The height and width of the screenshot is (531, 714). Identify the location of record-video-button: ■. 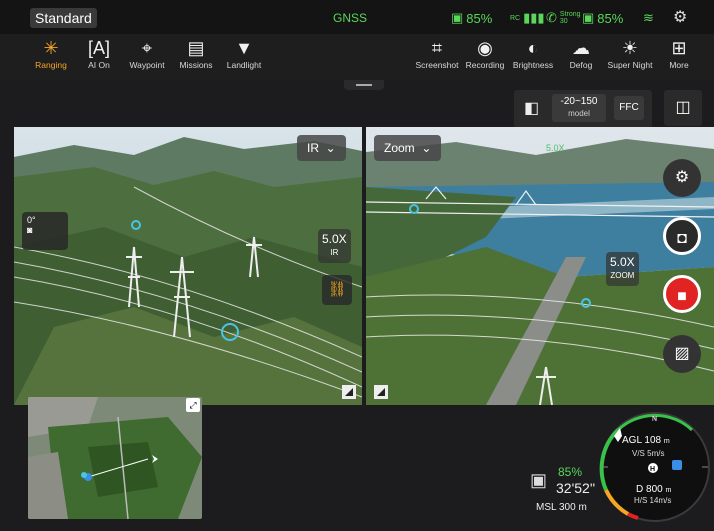
(682, 294).